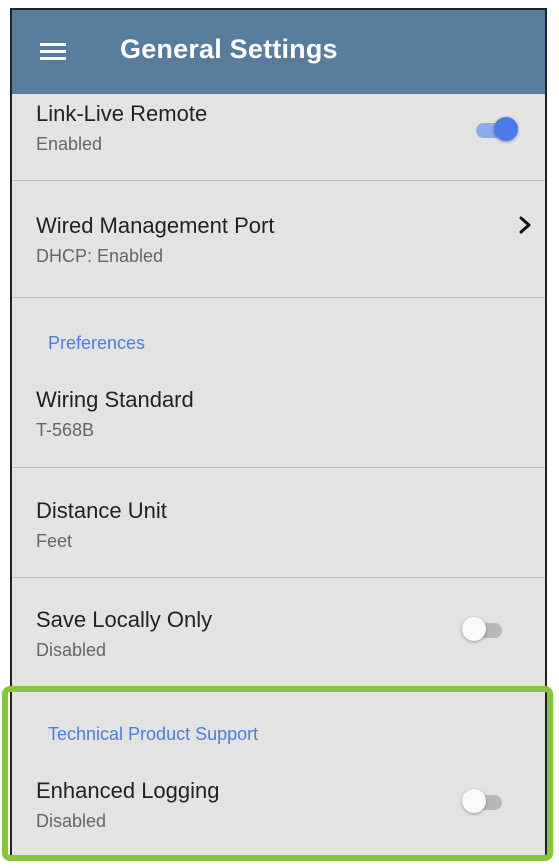 The width and height of the screenshot is (559, 868). I want to click on setting-save-locally-only: Save Locally Only Disabled, so click(278, 633).